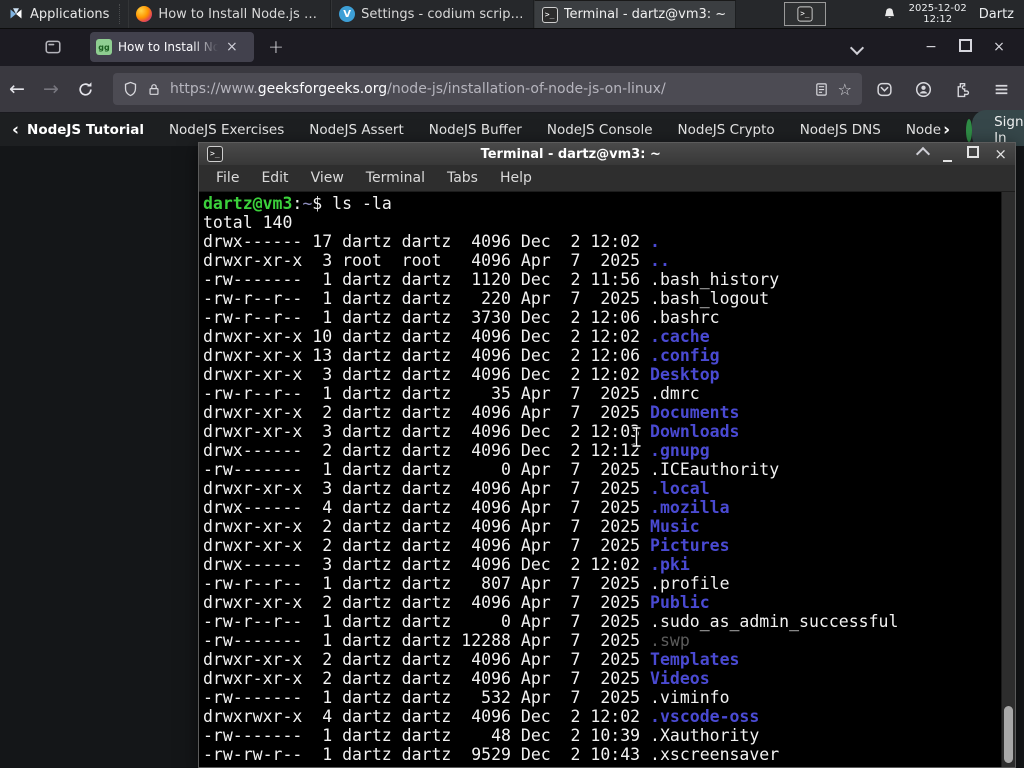  What do you see at coordinates (248, 222) in the screenshot?
I see `terminal-output-line: total 140` at bounding box center [248, 222].